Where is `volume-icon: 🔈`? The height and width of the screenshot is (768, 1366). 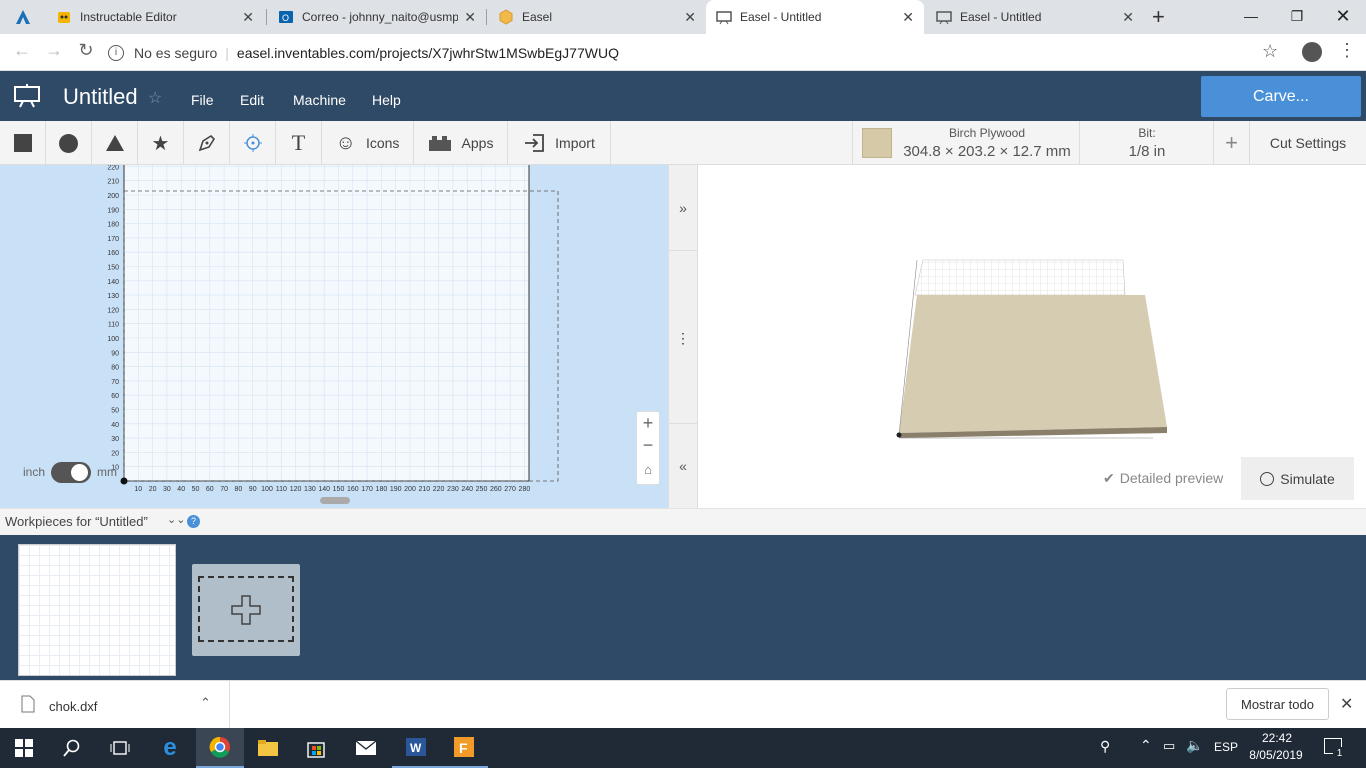 volume-icon: 🔈 is located at coordinates (1194, 745).